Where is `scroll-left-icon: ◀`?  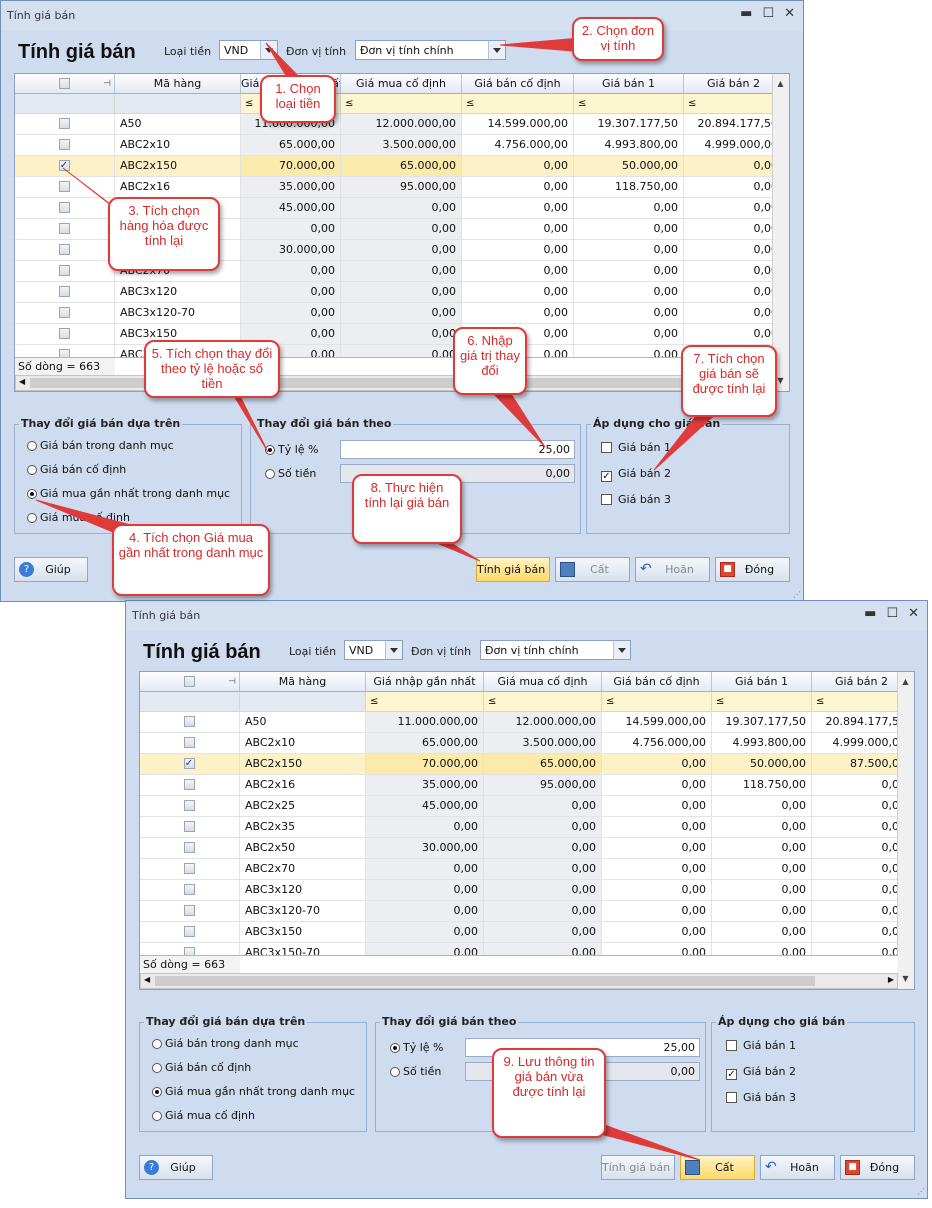 scroll-left-icon: ◀ is located at coordinates (22, 381).